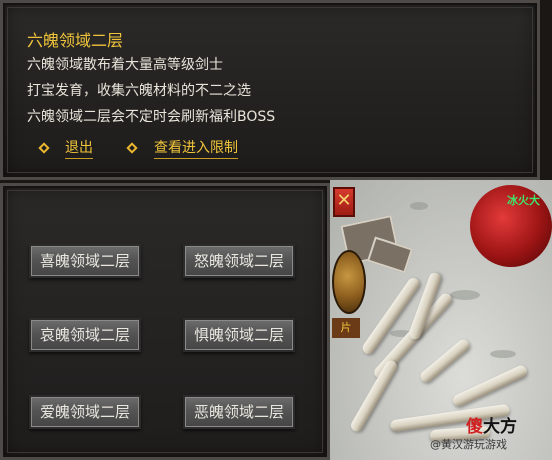 This screenshot has width=552, height=460. What do you see at coordinates (85, 261) in the screenshot?
I see `floor-button-xi: 喜魄领域二层` at bounding box center [85, 261].